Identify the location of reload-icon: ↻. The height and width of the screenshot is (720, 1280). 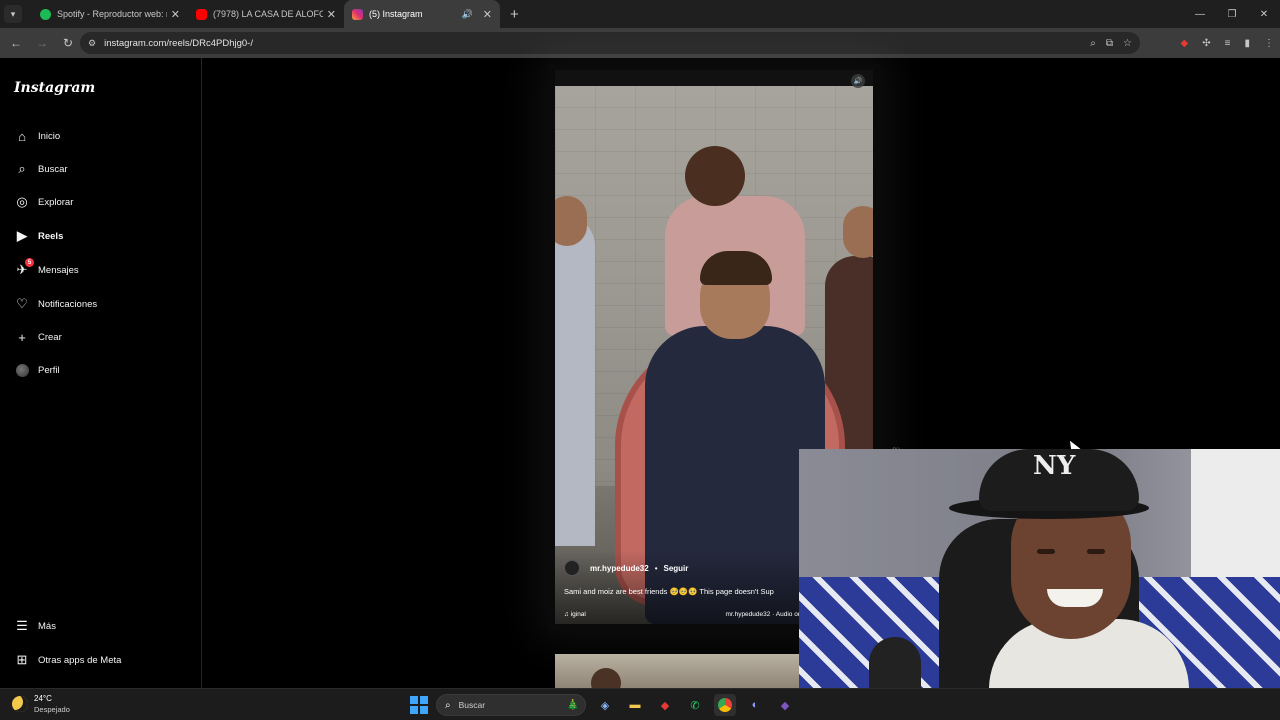
(68, 43).